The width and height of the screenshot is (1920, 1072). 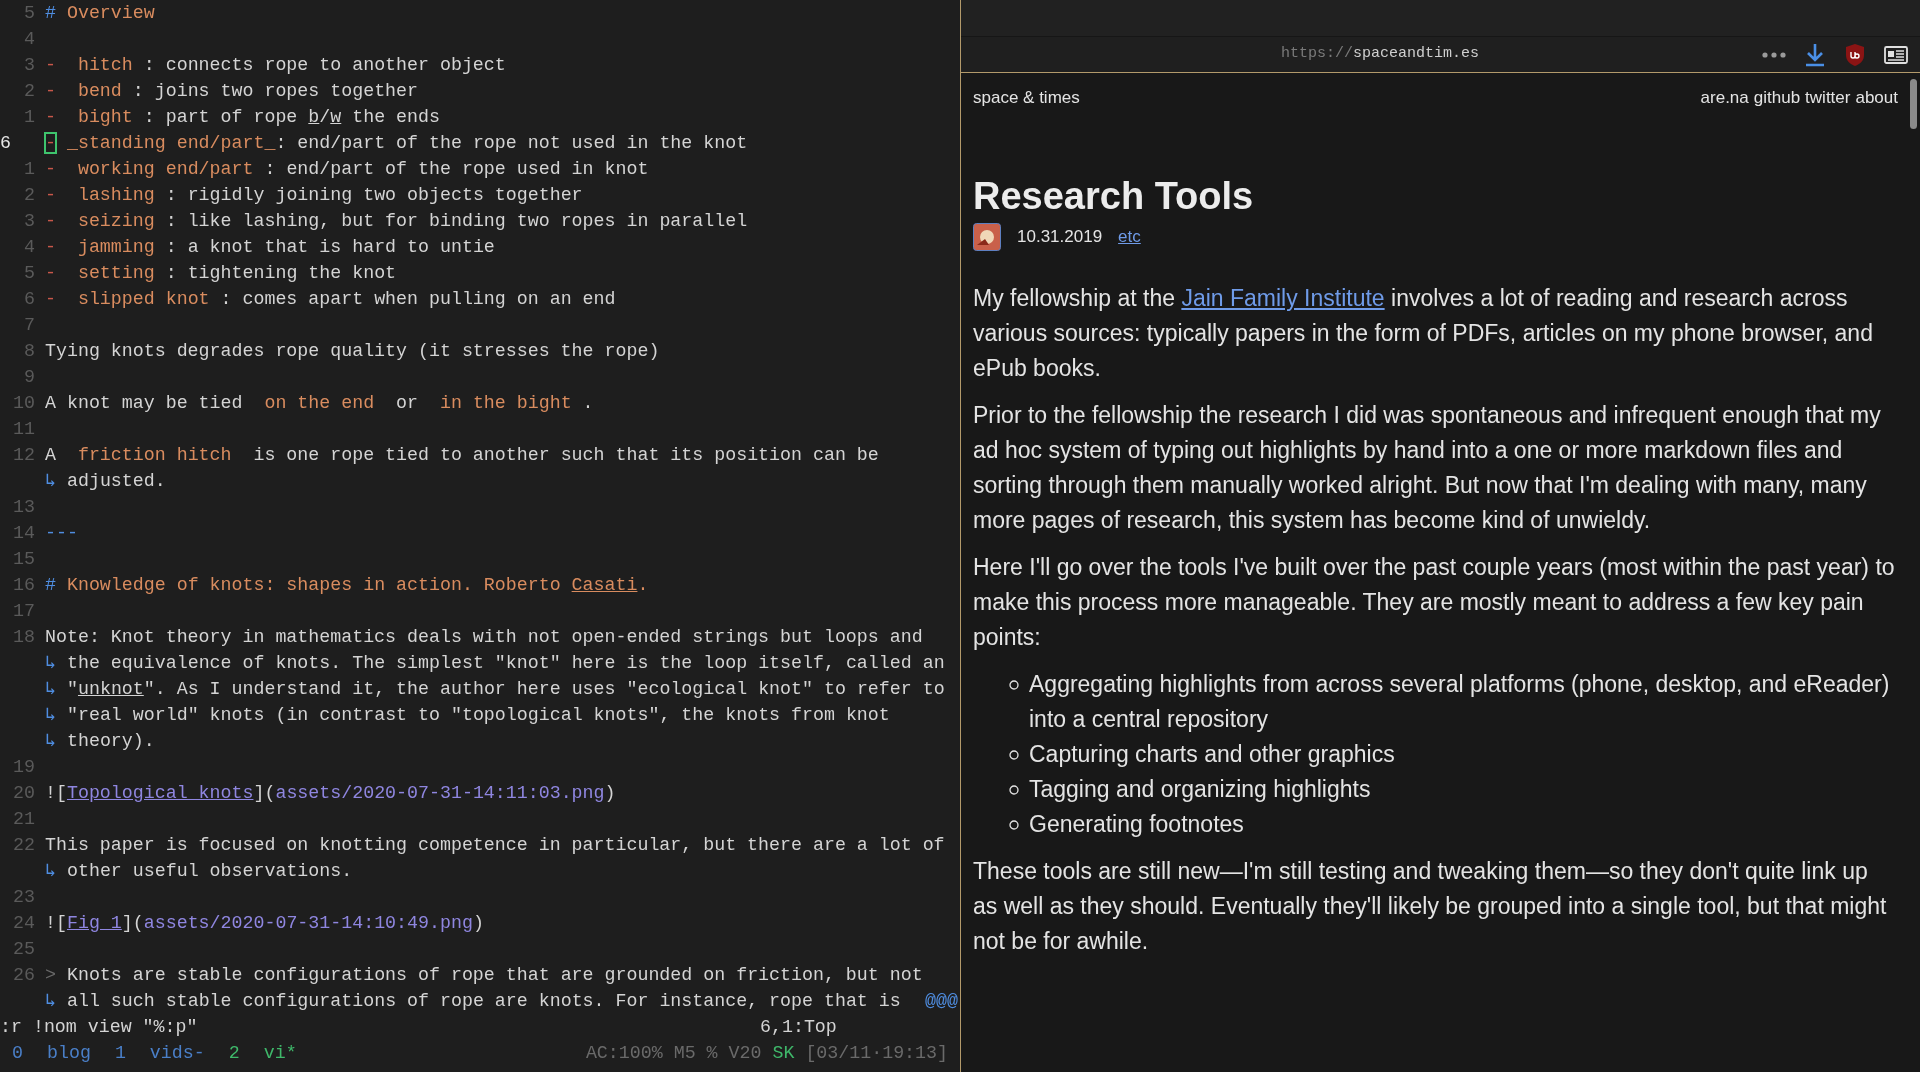 What do you see at coordinates (331, 299) in the screenshot?
I see `code-line: - slipped knot : comes apart when pulling on an end` at bounding box center [331, 299].